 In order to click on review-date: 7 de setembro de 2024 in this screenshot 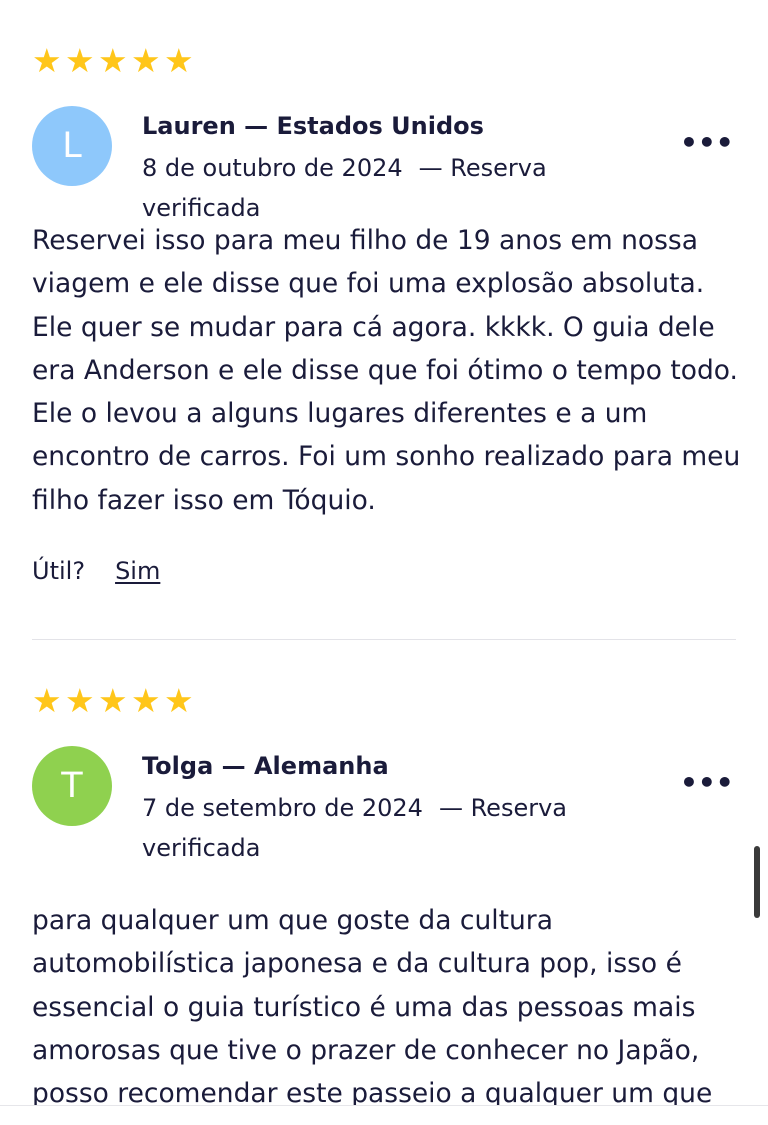, I will do `click(282, 808)`.